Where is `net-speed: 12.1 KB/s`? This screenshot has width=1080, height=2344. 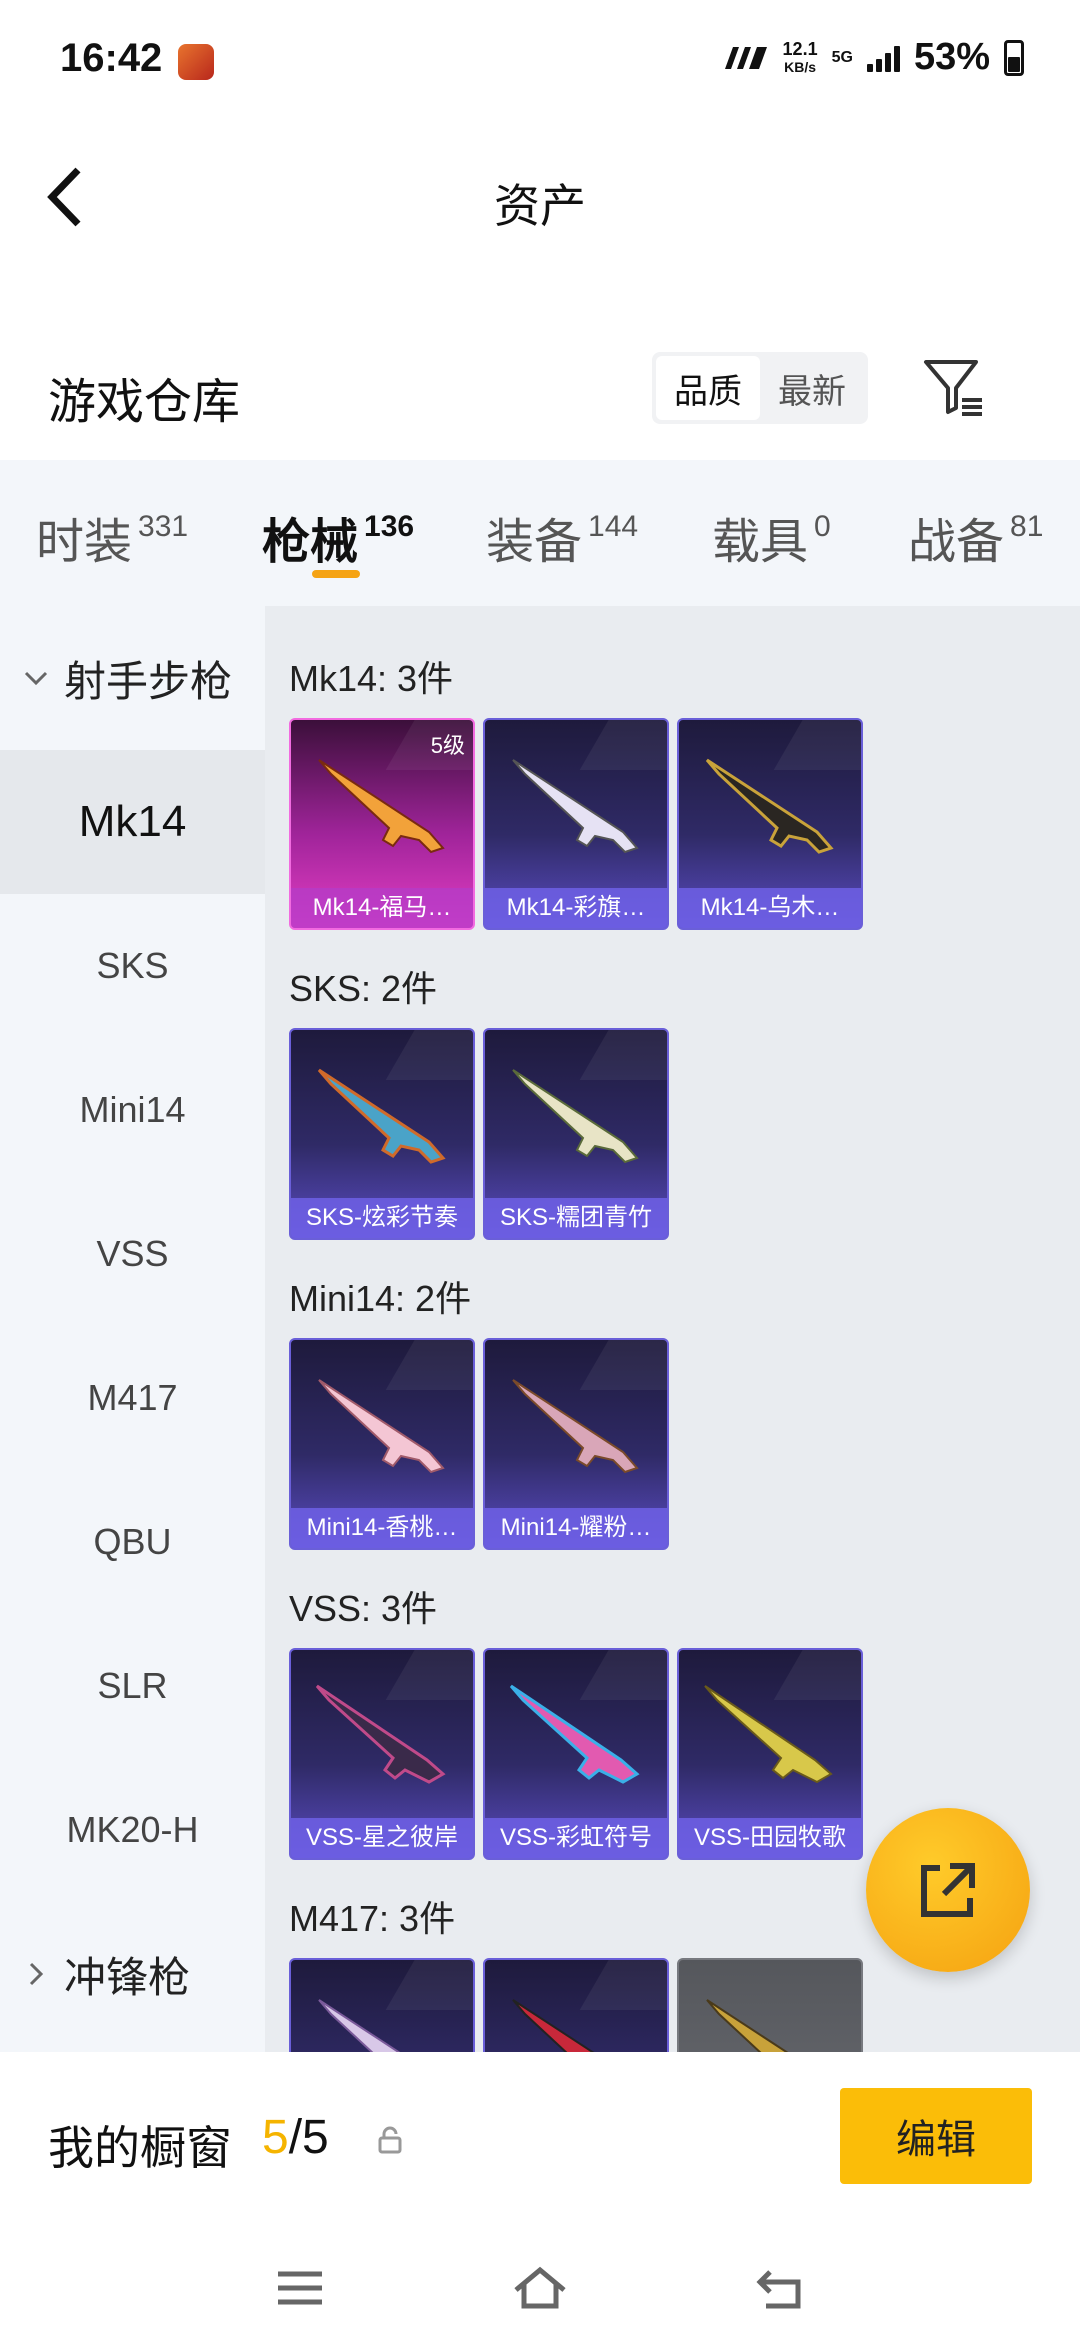 net-speed: 12.1 KB/s is located at coordinates (800, 58).